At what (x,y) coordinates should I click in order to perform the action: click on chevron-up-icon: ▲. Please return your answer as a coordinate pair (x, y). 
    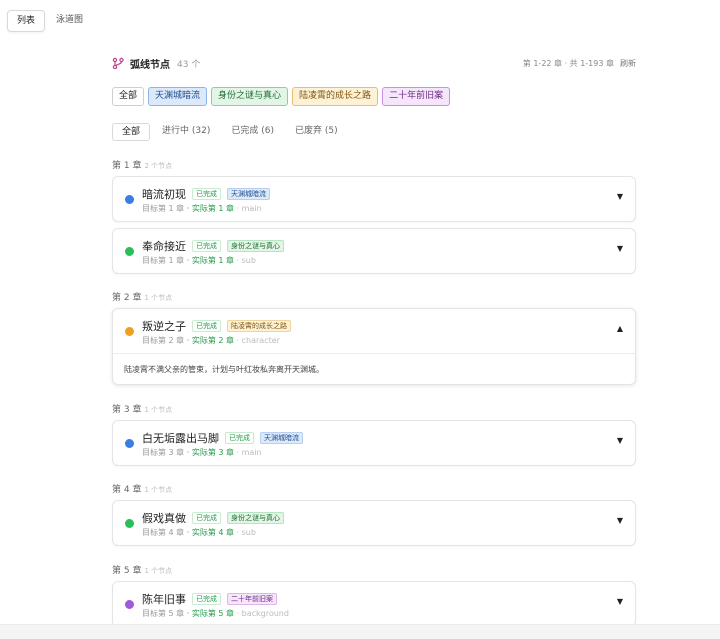
    Looking at the image, I should click on (620, 328).